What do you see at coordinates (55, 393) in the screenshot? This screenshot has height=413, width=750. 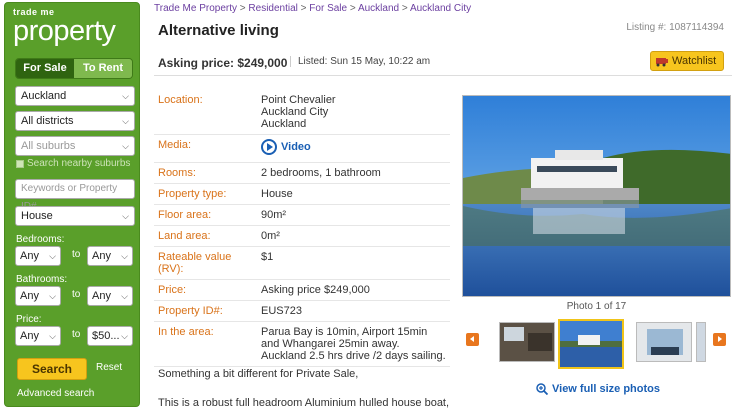 I see `advanced-search-link: Advanced search` at bounding box center [55, 393].